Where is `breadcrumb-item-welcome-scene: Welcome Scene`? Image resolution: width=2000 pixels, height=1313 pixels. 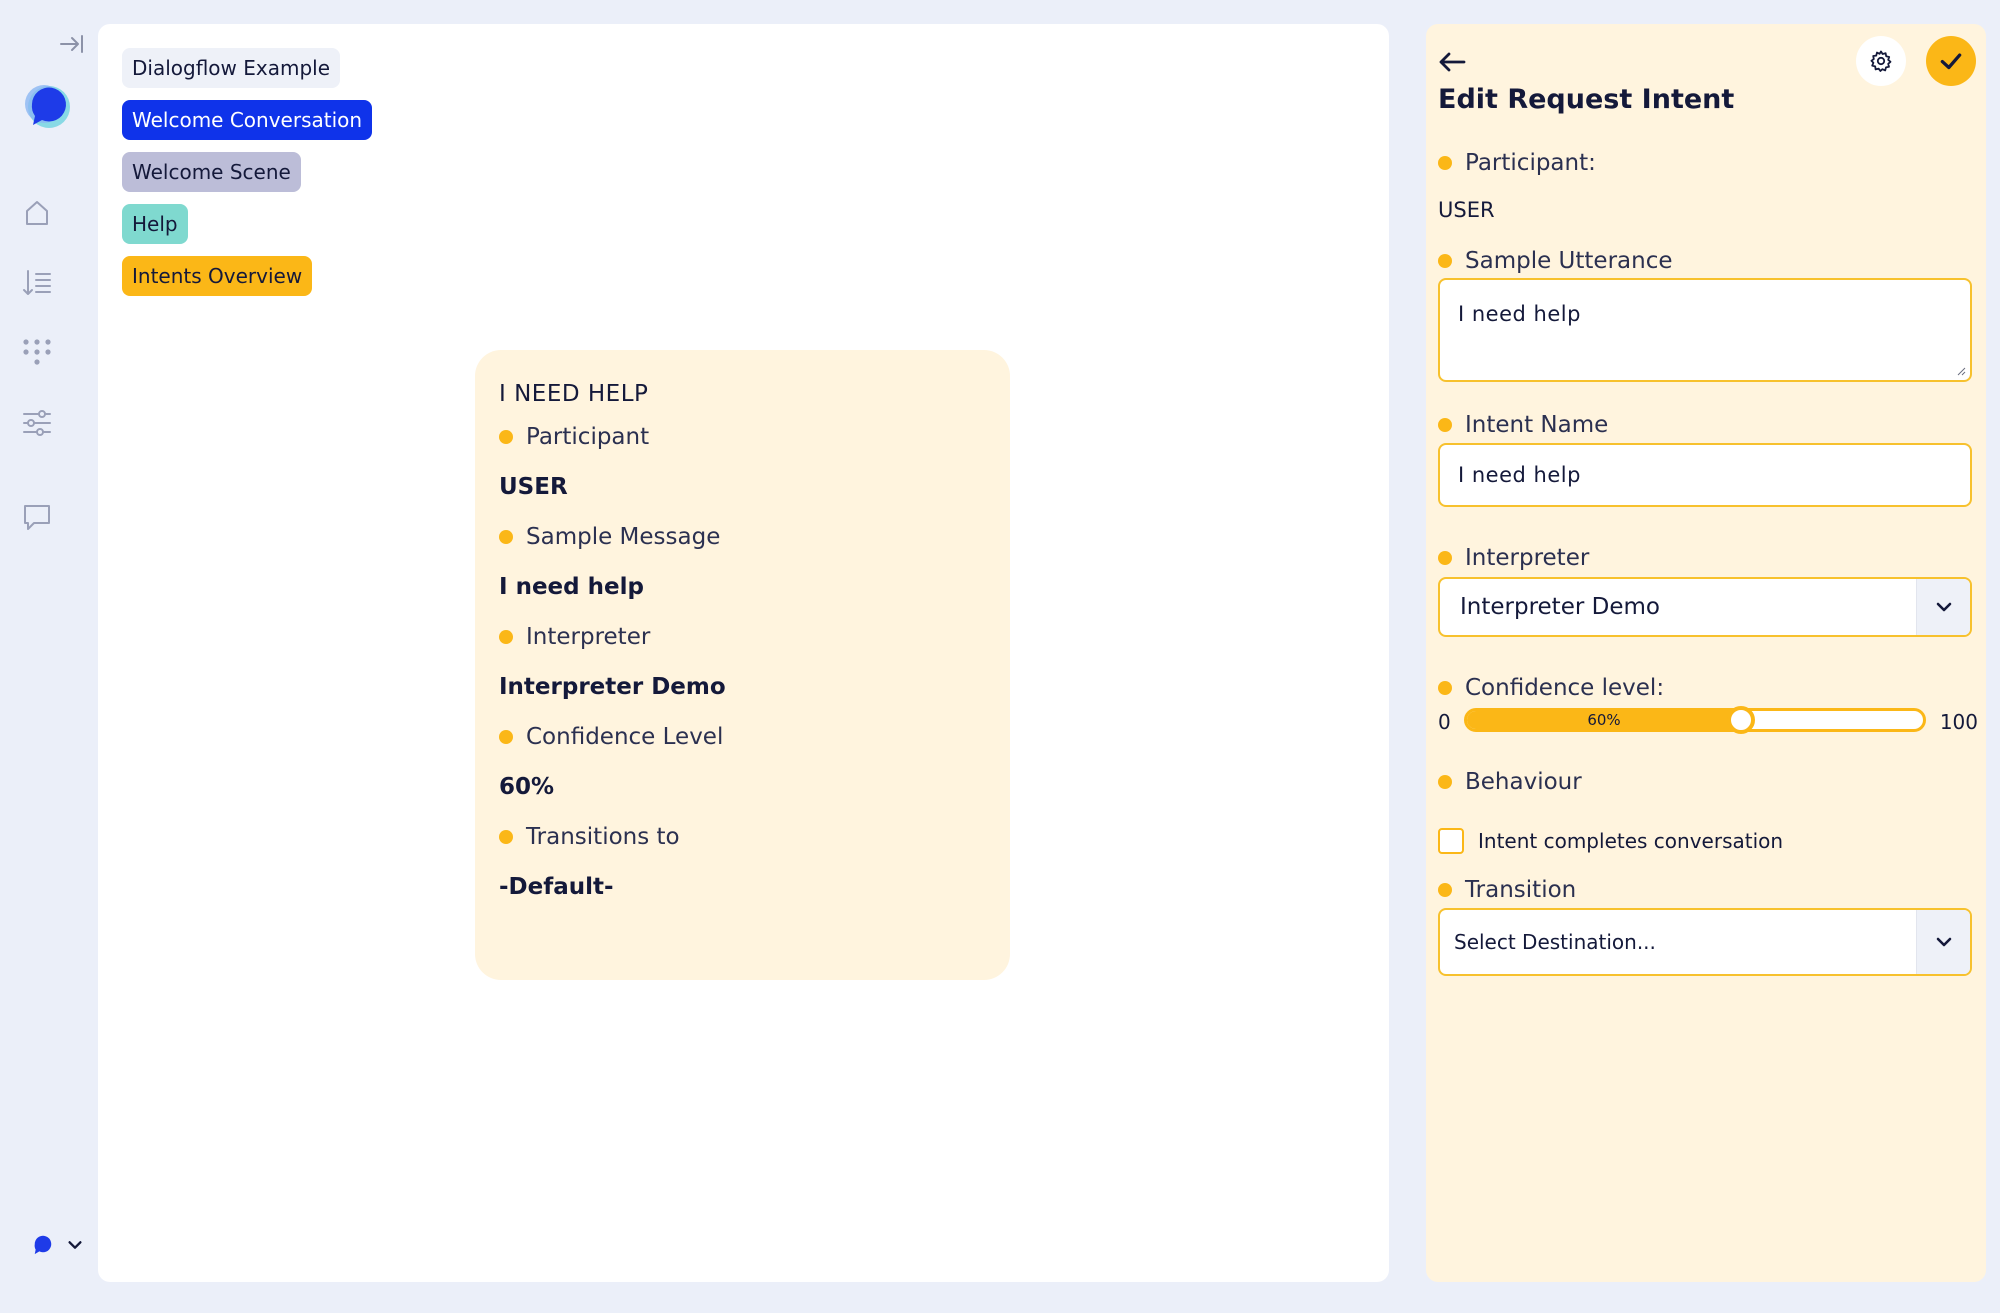 breadcrumb-item-welcome-scene: Welcome Scene is located at coordinates (211, 172).